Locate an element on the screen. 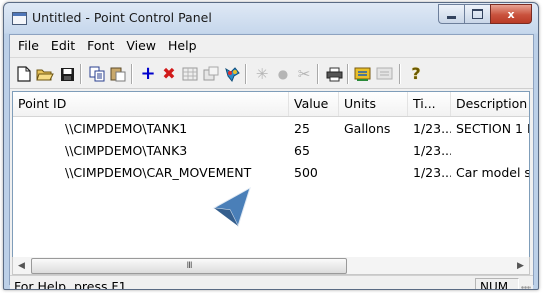  menu-help: Help is located at coordinates (182, 46).